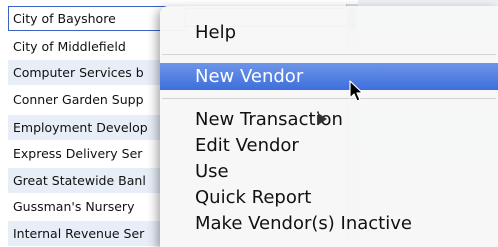  What do you see at coordinates (329, 146) in the screenshot?
I see `menu-item-edit-vendor: Edit Vendor` at bounding box center [329, 146].